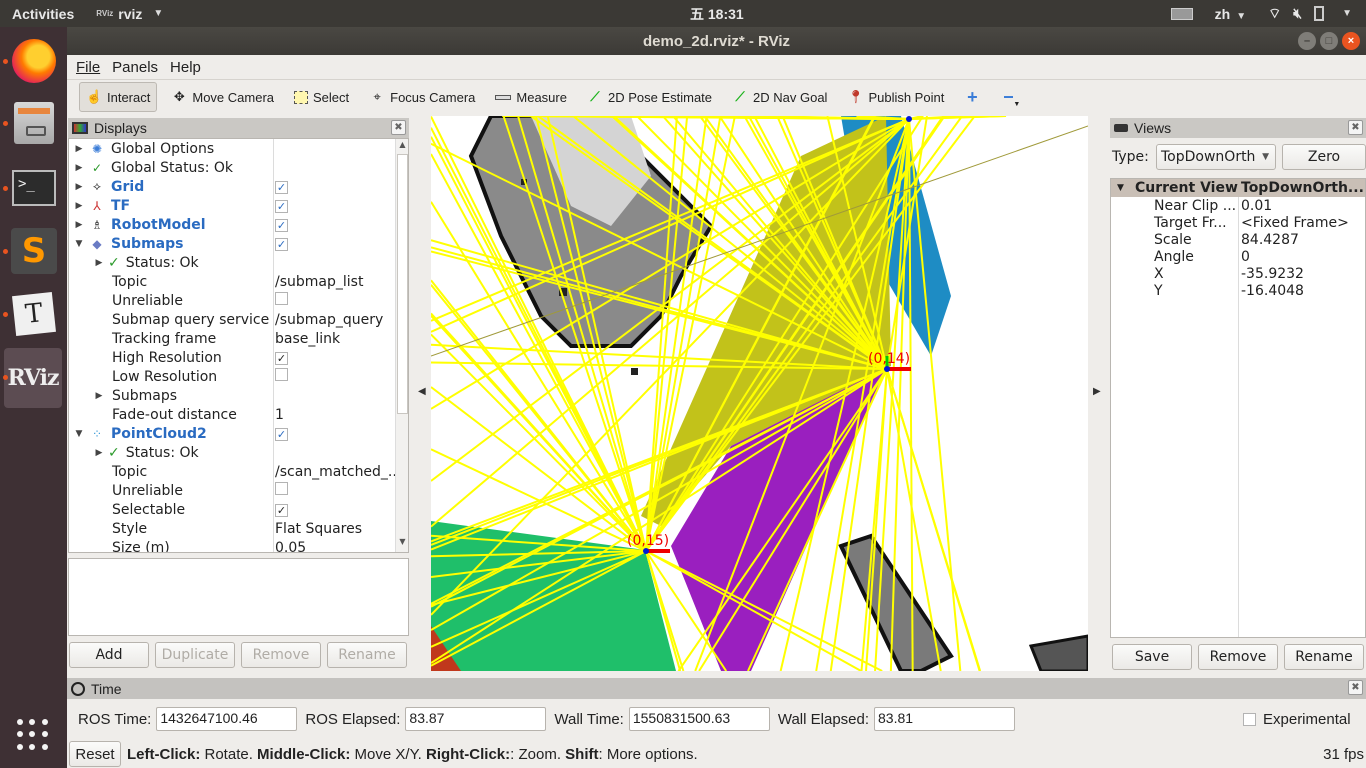  I want to click on tree-row-submaps-list: ▶ Submaps, so click(238, 395).